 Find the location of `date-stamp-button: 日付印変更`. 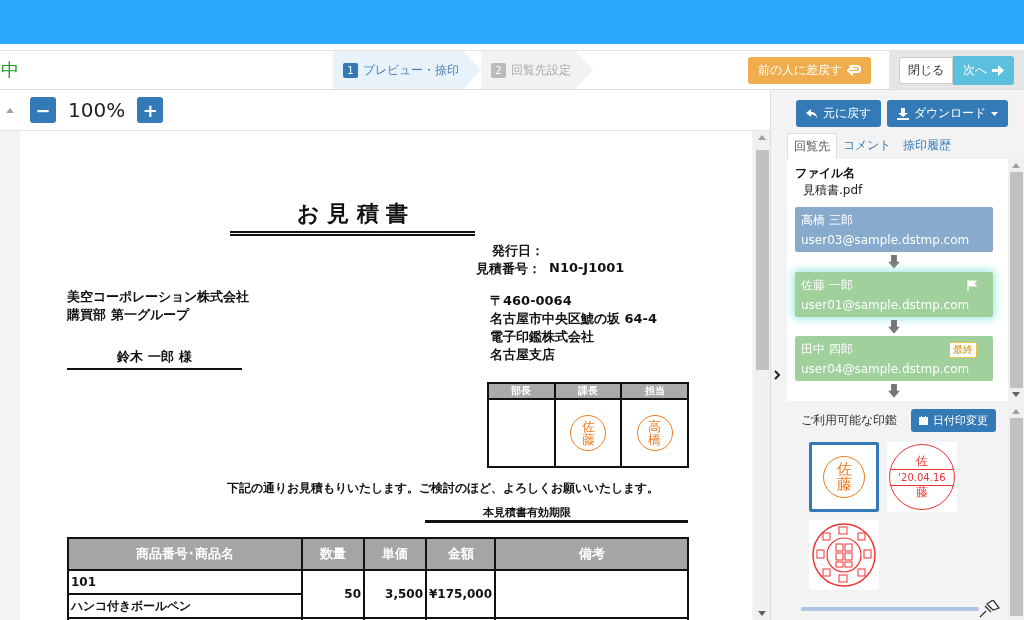

date-stamp-button: 日付印変更 is located at coordinates (953, 420).